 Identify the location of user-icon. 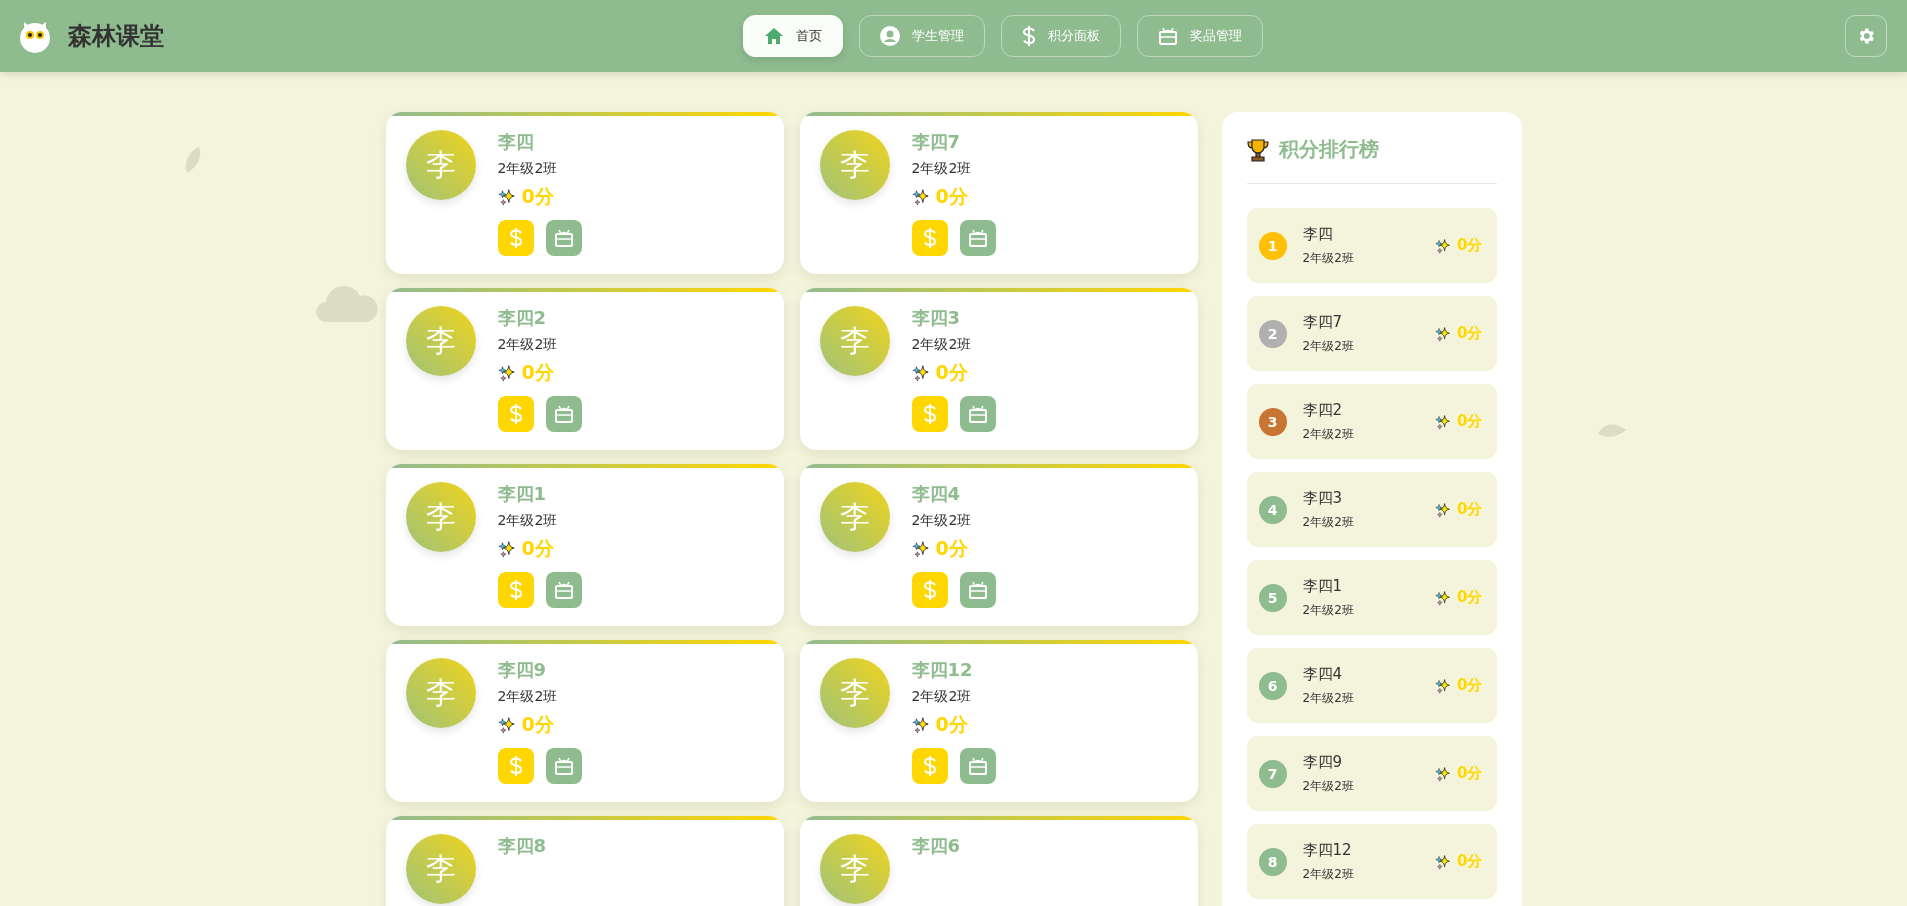
(889, 36).